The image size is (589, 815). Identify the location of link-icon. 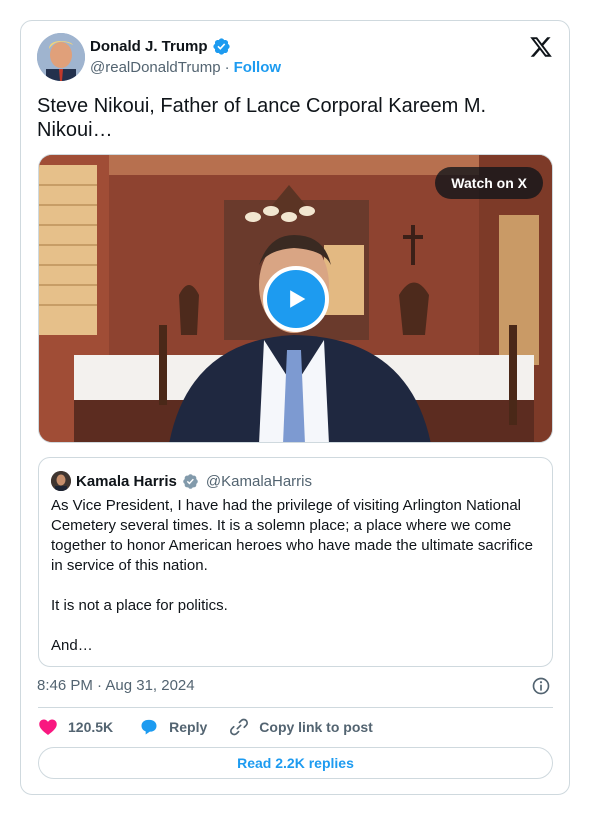
(239, 727).